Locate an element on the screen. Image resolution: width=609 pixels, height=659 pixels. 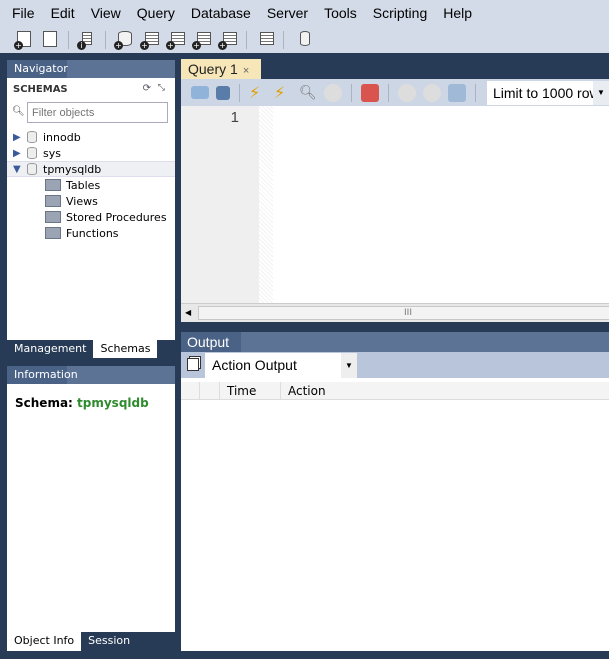
menu-help: Help is located at coordinates (457, 13).